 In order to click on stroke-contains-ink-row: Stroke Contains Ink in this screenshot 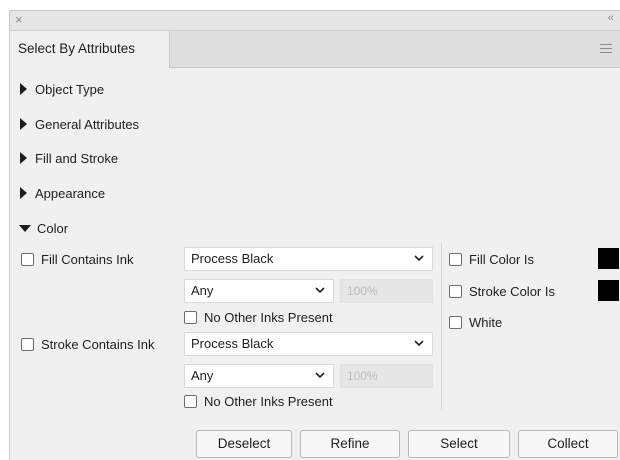, I will do `click(87, 344)`.